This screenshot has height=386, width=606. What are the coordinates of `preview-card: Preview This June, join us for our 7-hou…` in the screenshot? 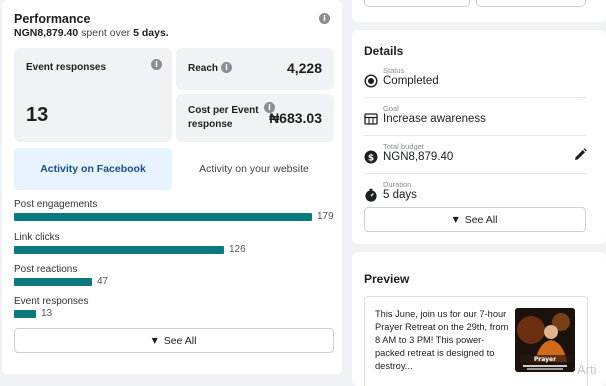 It's located at (479, 319).